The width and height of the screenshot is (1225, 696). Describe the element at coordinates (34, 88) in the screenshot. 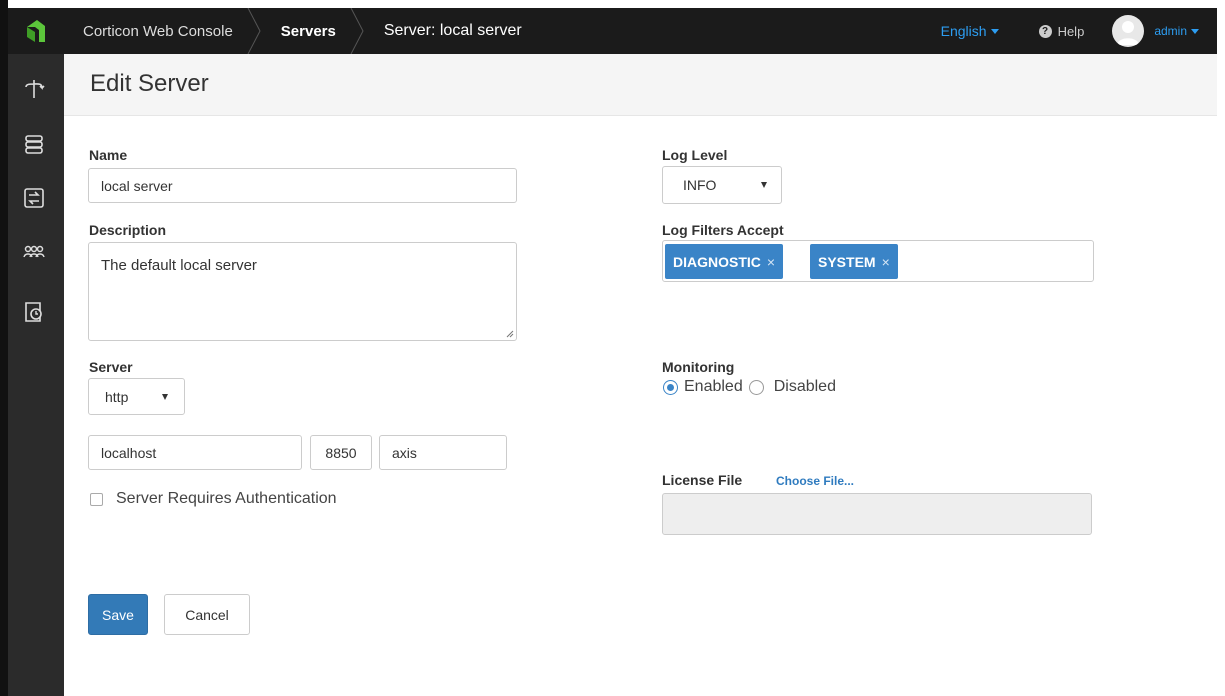

I see `sidebar-decisions-icon` at that location.